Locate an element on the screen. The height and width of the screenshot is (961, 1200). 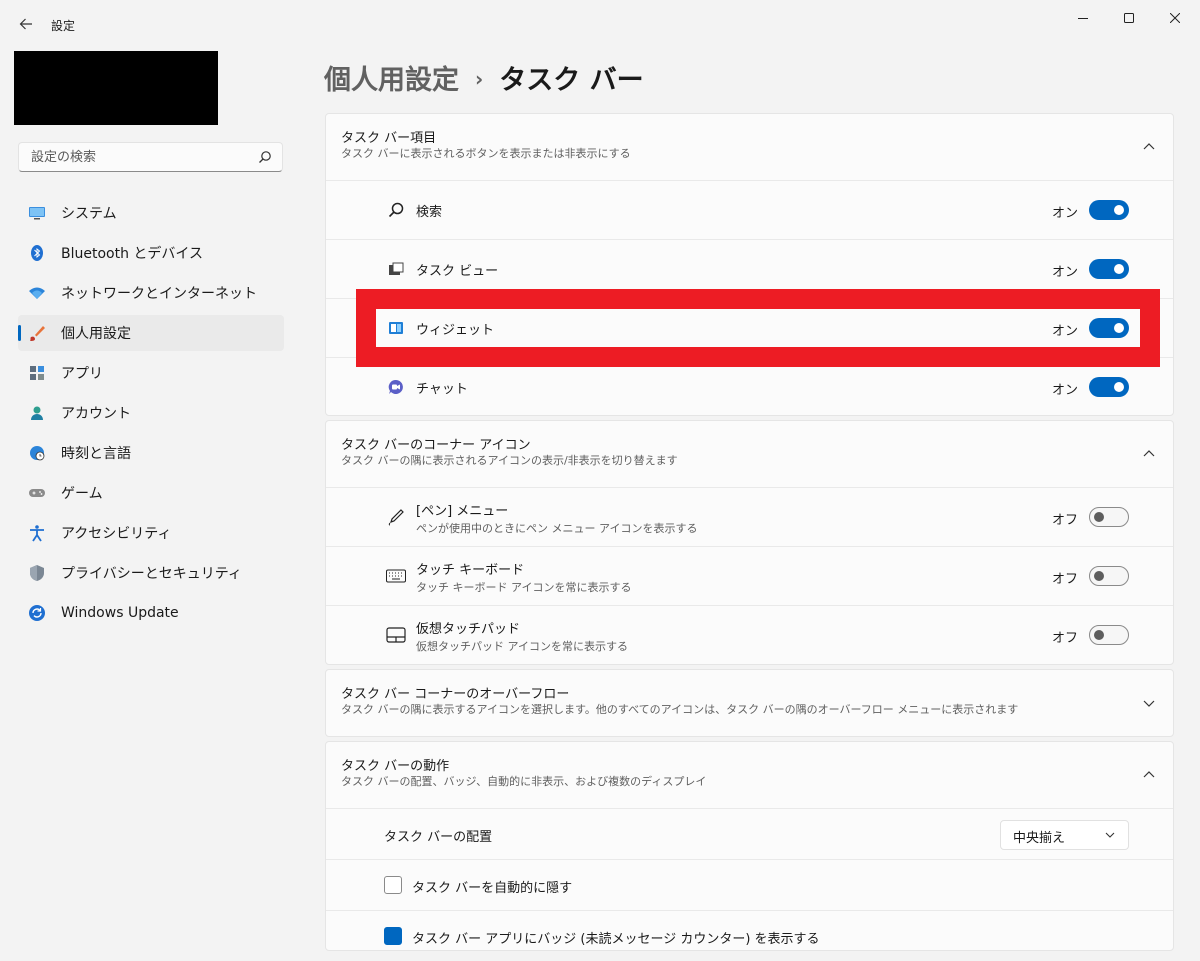
sidebar-item-bluetooth: Bluetooth とデバイス is located at coordinates (151, 253).